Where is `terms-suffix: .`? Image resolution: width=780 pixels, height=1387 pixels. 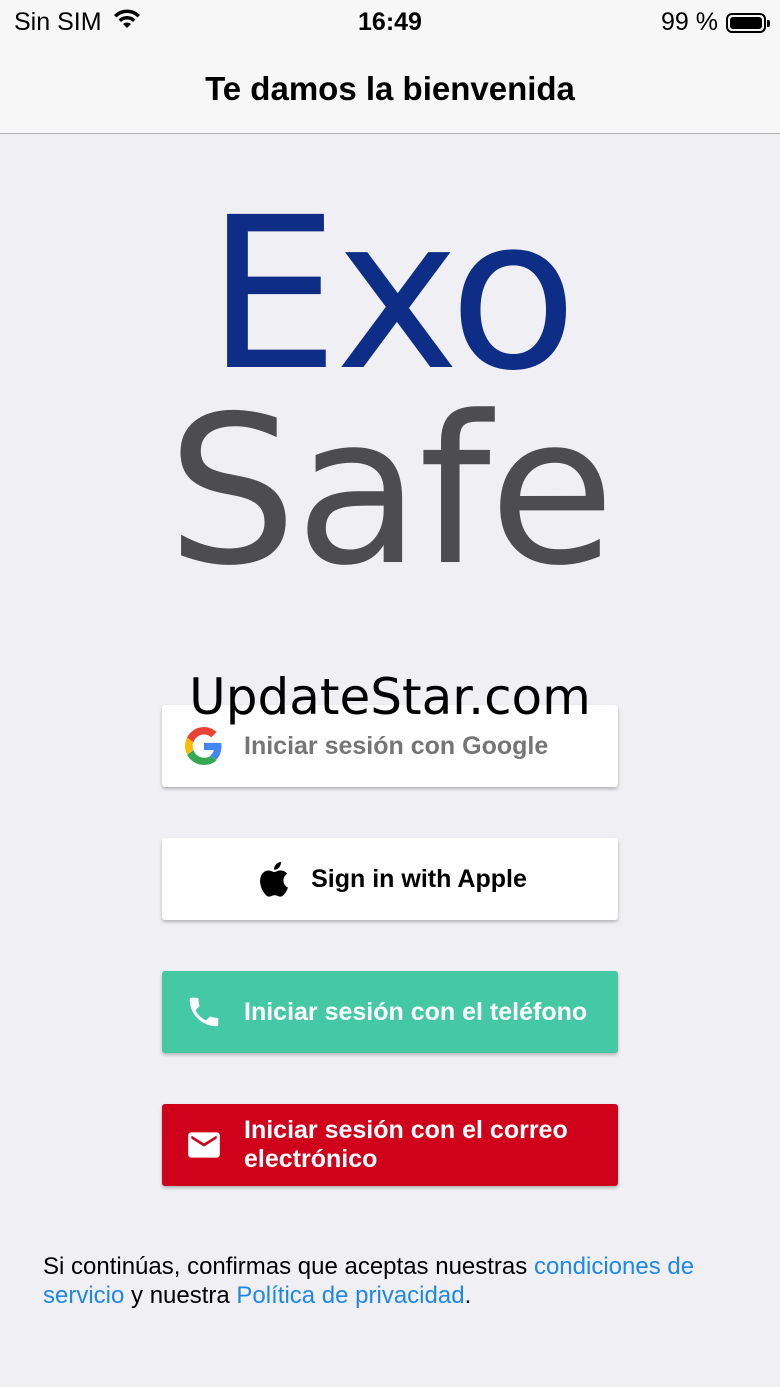
terms-suffix: . is located at coordinates (468, 1295).